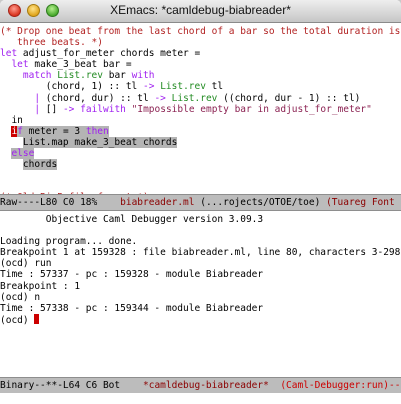 The image size is (401, 404). I want to click on debugger-line: Objective Caml Debugger version 3.09.3, so click(200, 219).